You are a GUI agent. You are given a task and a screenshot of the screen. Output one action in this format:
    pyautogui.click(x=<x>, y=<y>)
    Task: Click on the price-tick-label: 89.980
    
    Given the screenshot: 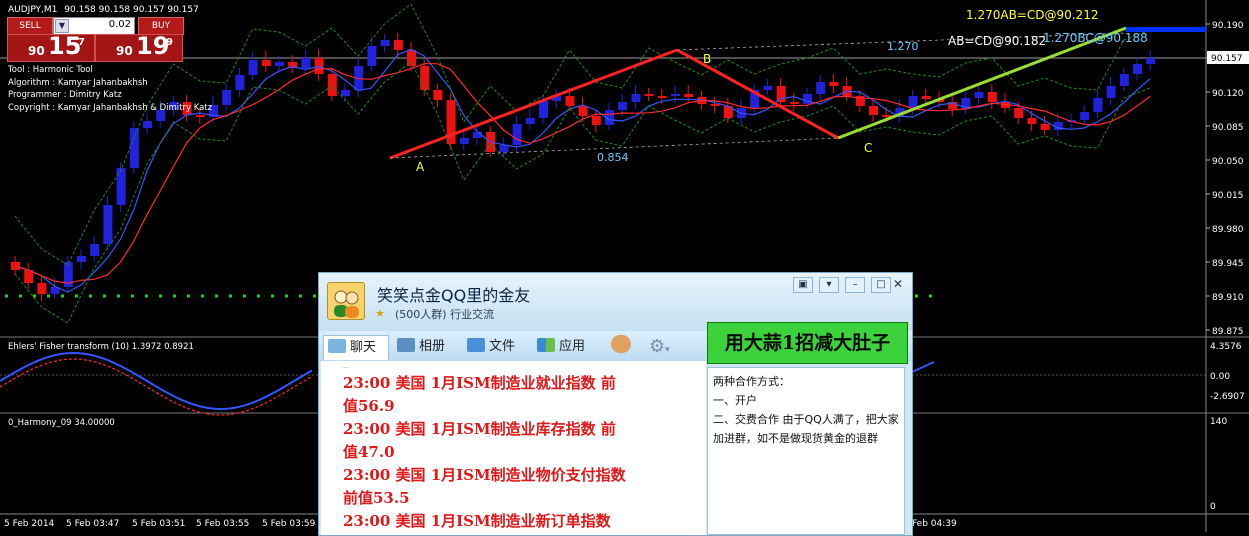 What is the action you would take?
    pyautogui.click(x=1228, y=230)
    